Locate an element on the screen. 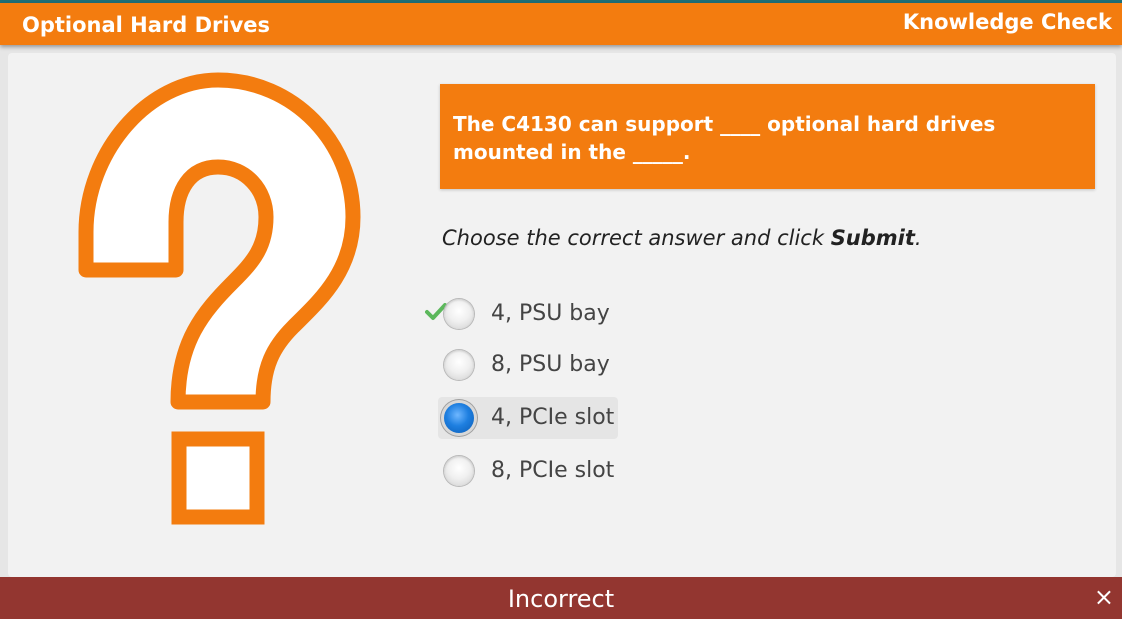  instruction-suffix: . is located at coordinates (918, 238).